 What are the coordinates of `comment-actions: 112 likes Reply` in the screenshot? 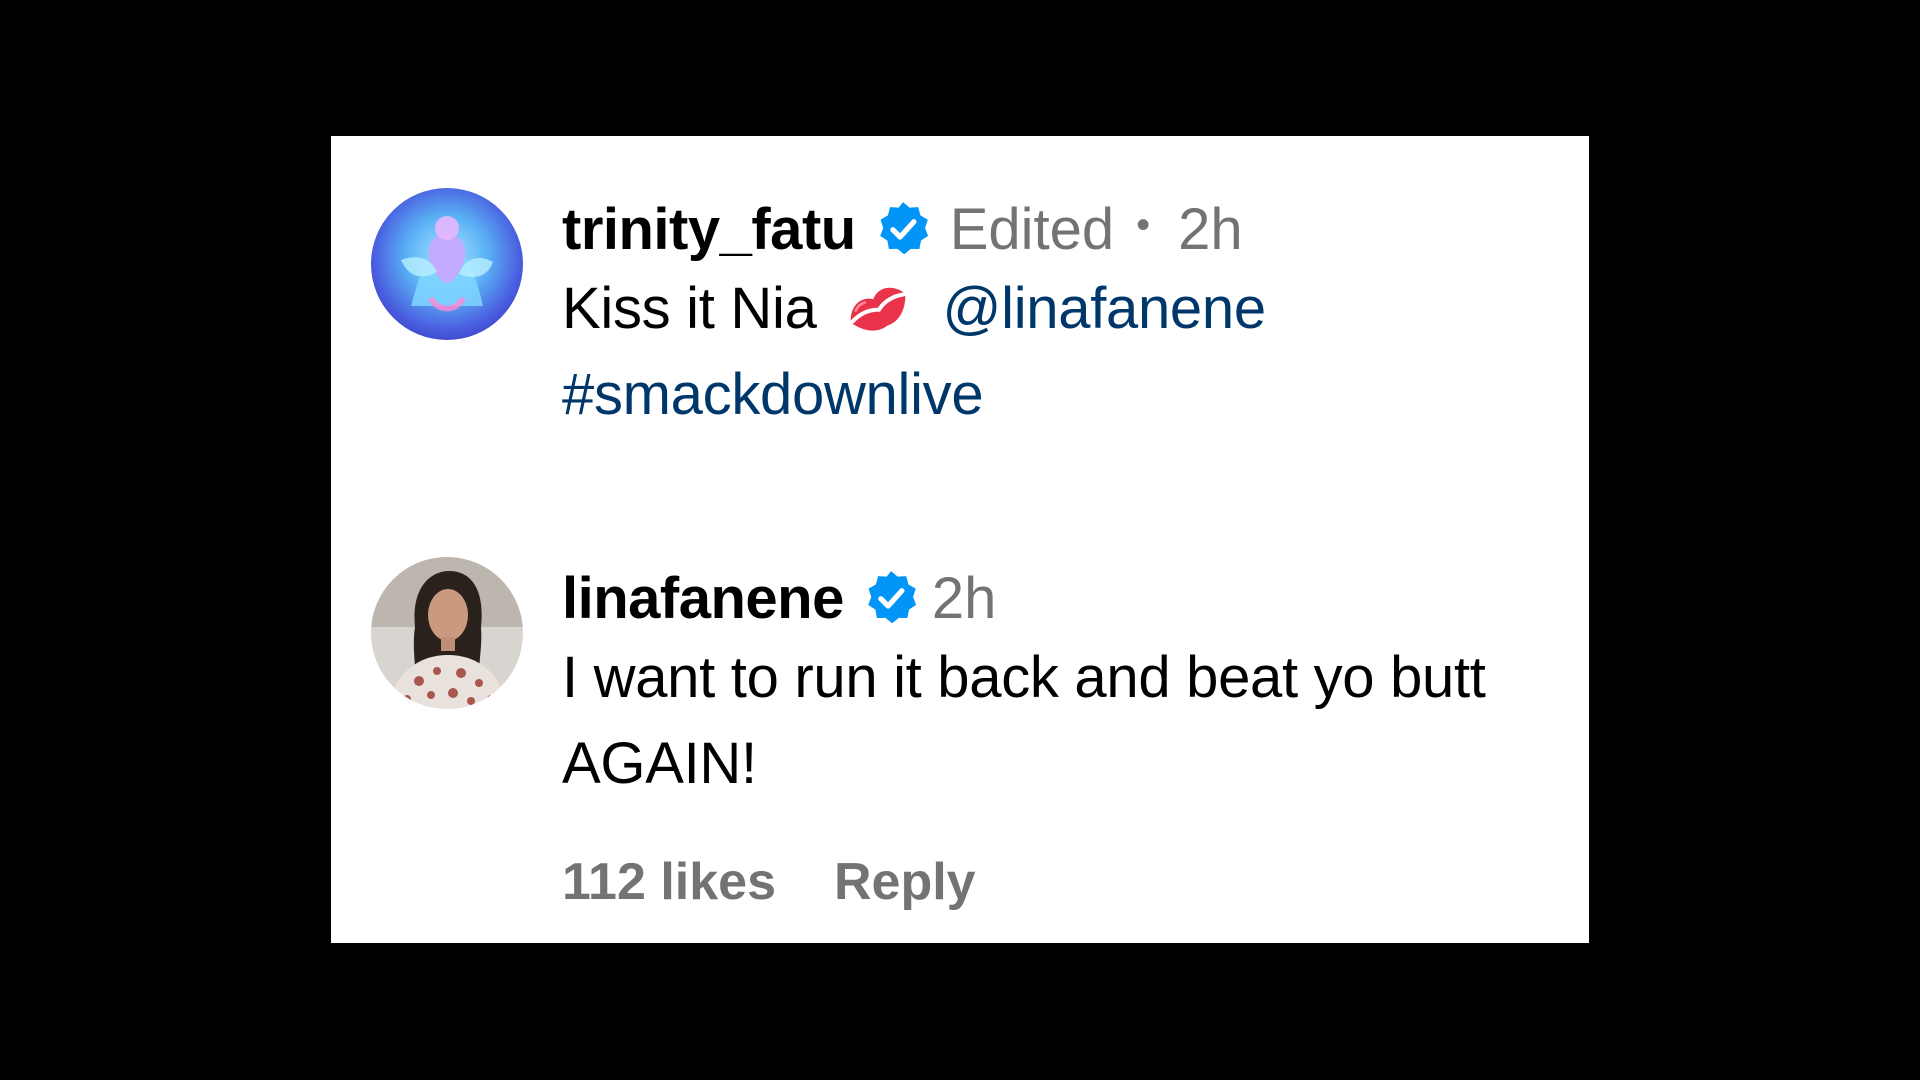 It's located at (769, 882).